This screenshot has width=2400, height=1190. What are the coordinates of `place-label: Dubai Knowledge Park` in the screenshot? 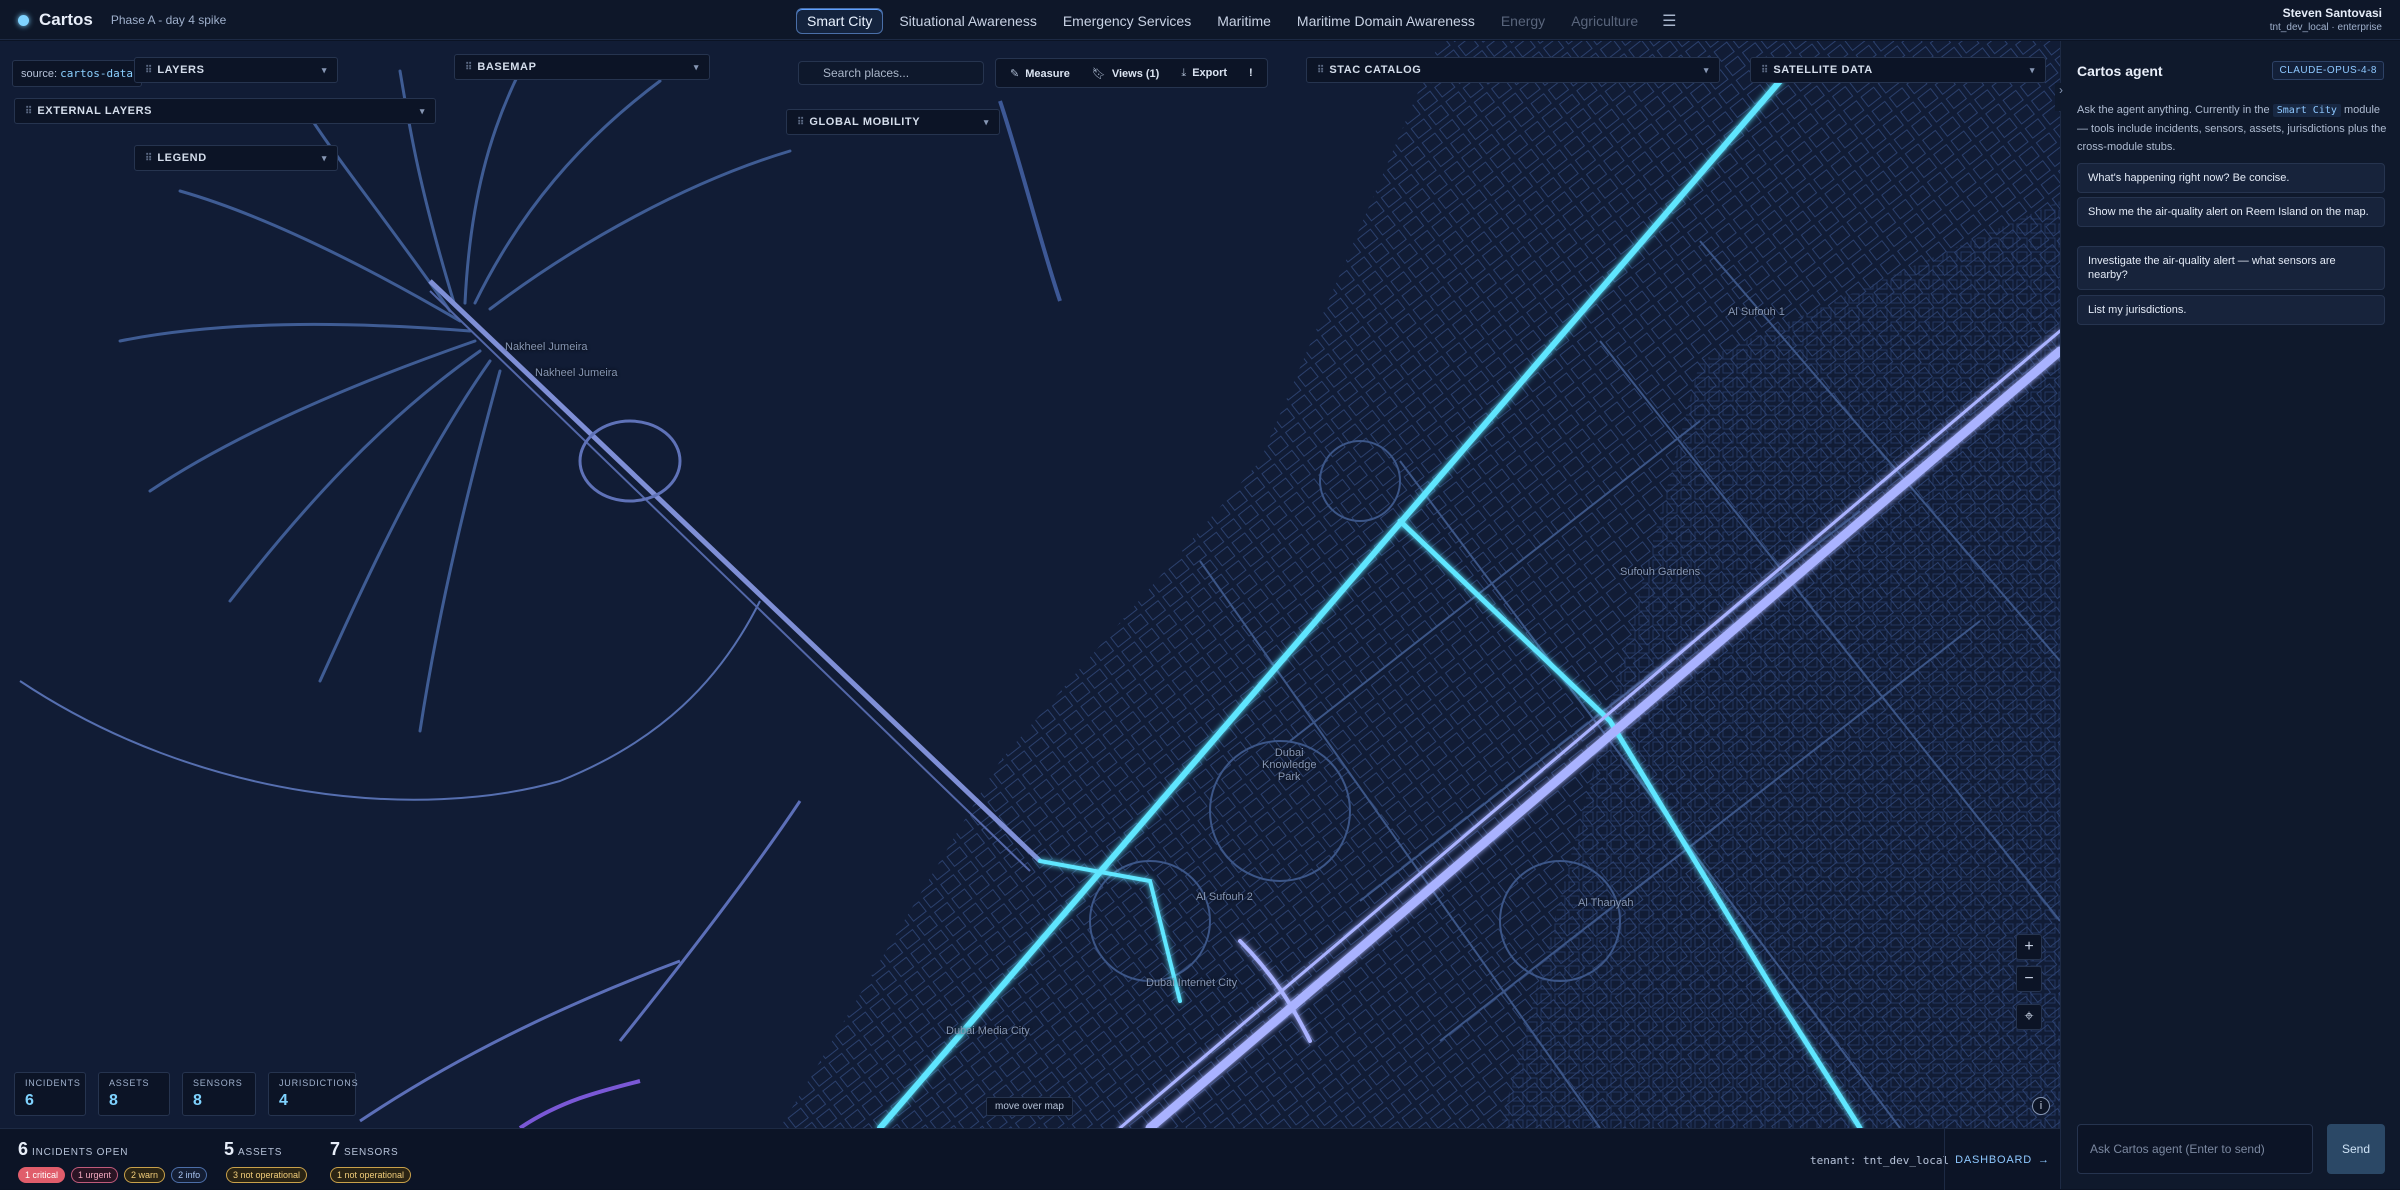 It's located at (1289, 765).